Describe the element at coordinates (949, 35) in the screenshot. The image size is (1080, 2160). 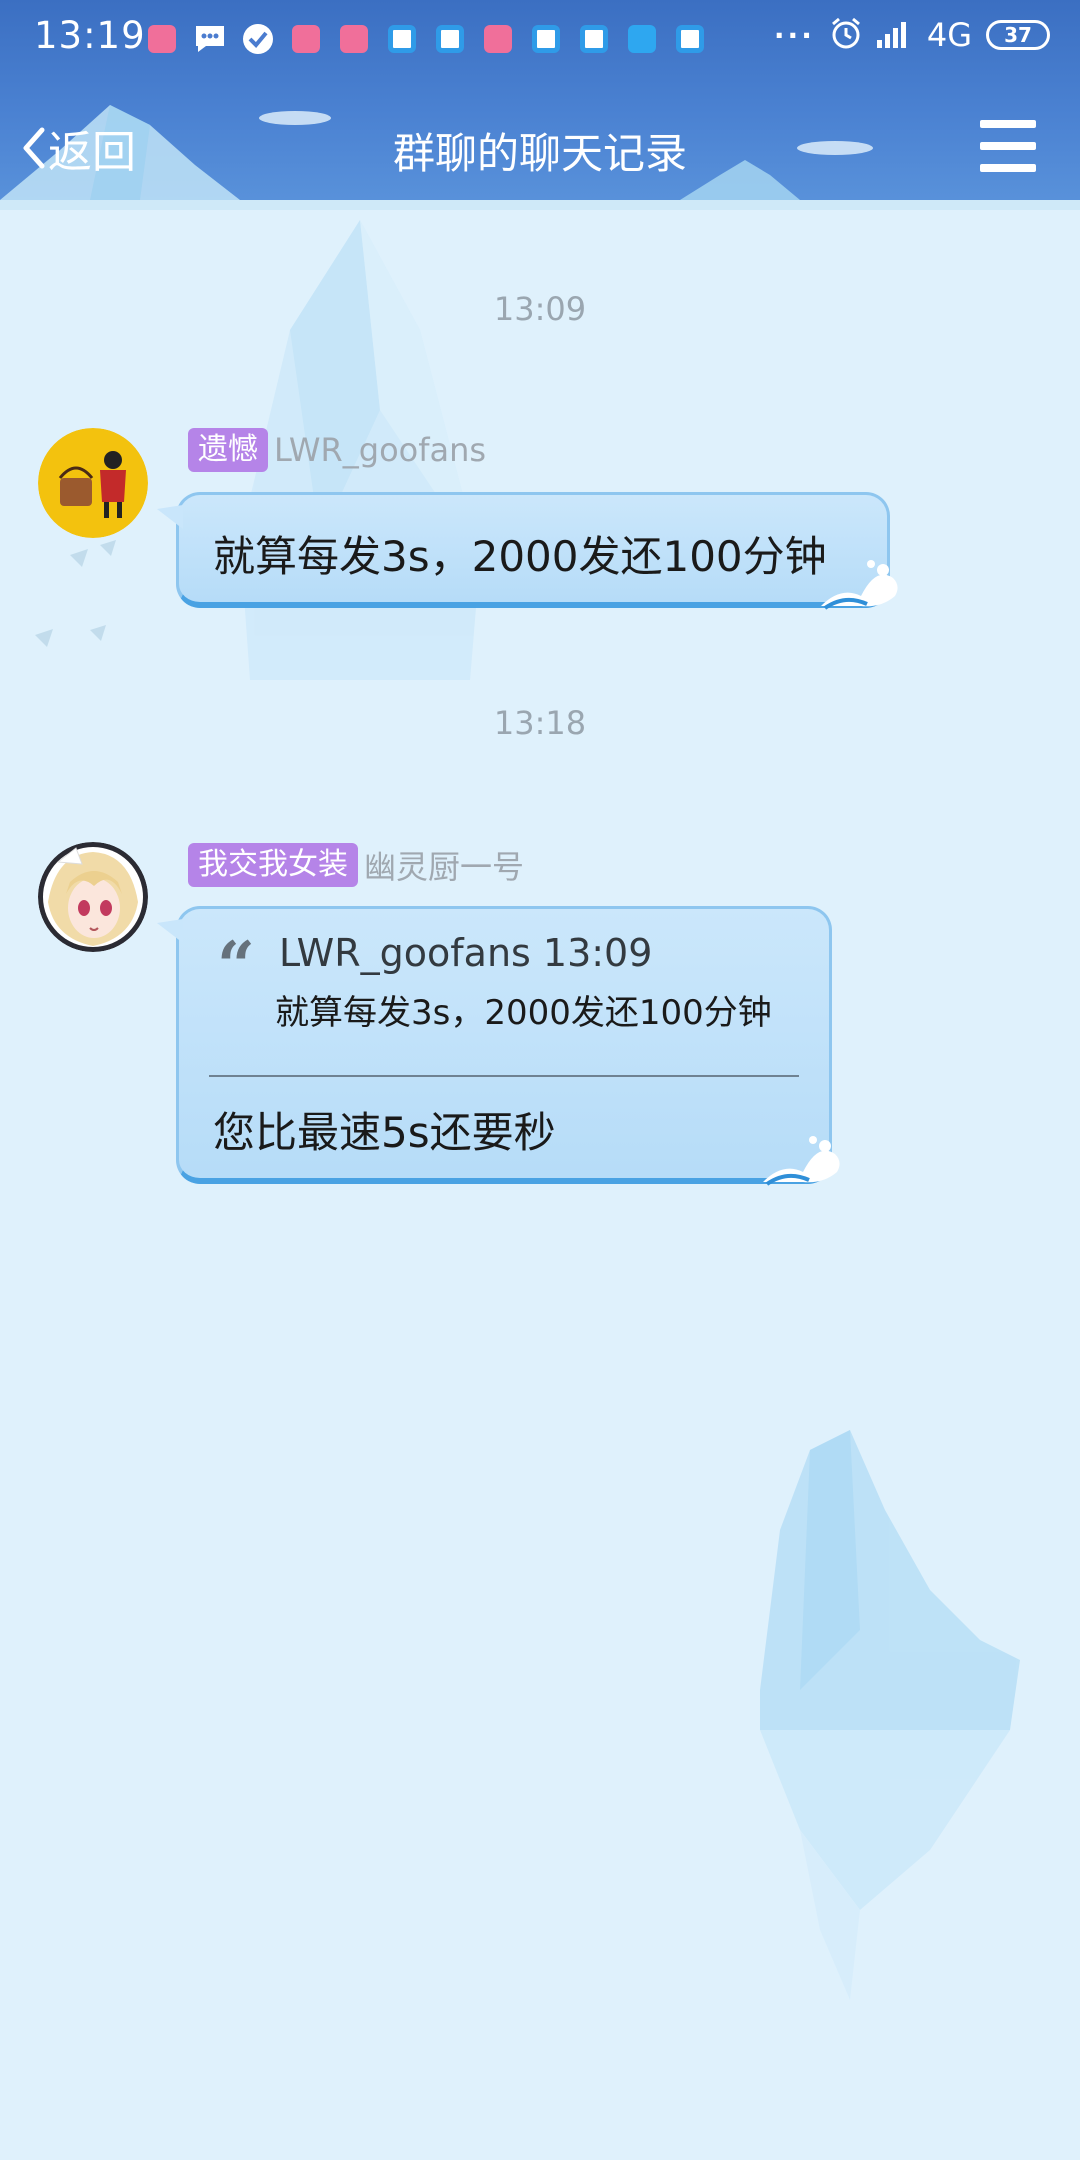
I see `network-label: 4G` at that location.